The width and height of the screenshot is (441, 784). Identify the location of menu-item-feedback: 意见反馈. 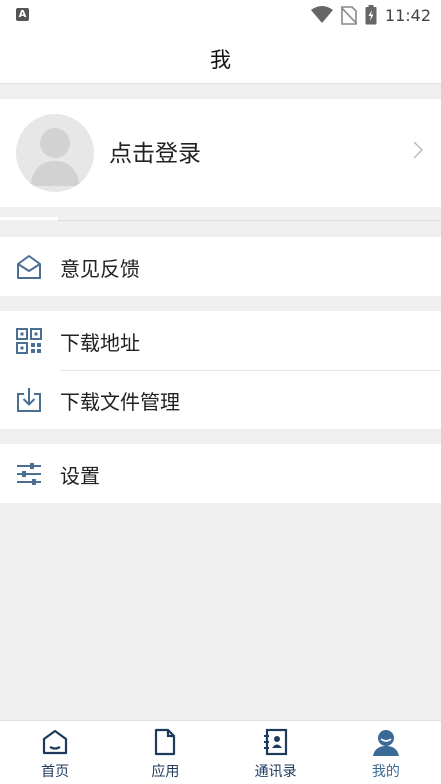
(220, 266).